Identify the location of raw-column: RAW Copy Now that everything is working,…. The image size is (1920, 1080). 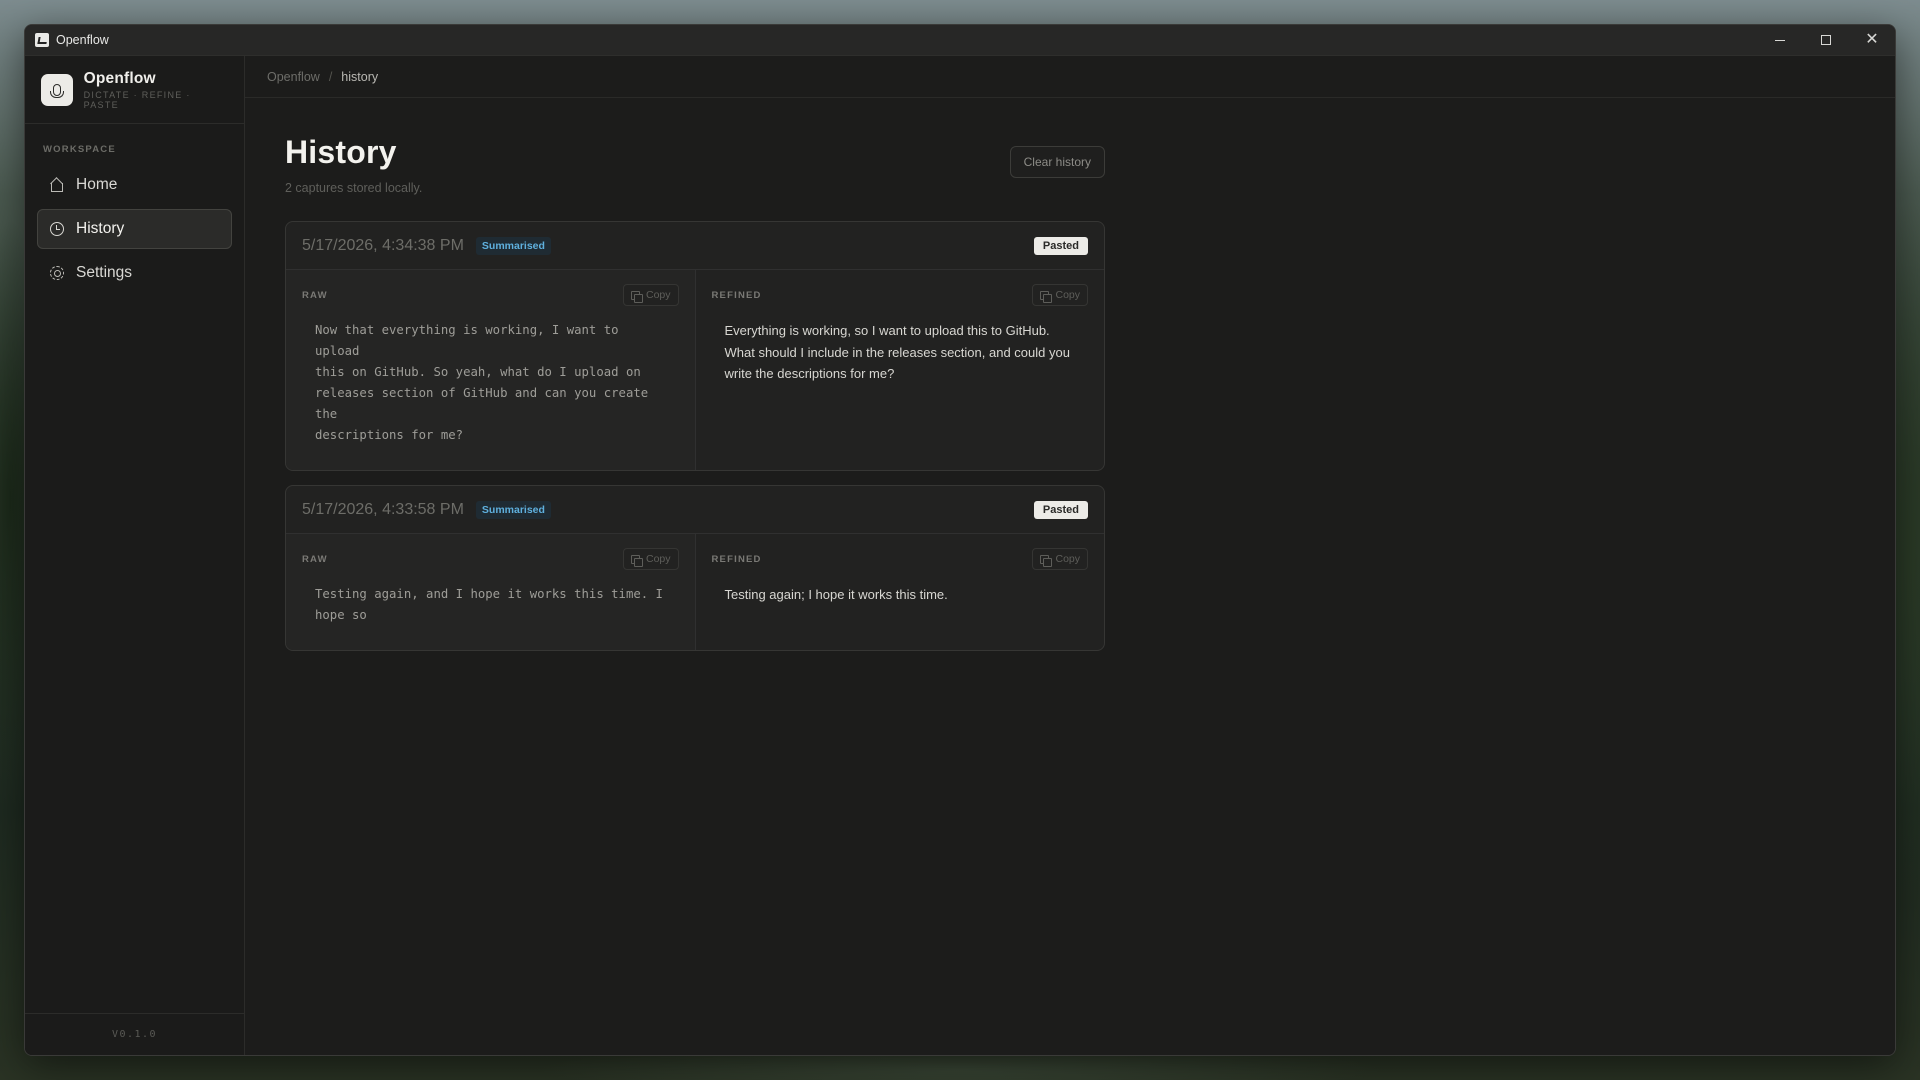
(491, 370).